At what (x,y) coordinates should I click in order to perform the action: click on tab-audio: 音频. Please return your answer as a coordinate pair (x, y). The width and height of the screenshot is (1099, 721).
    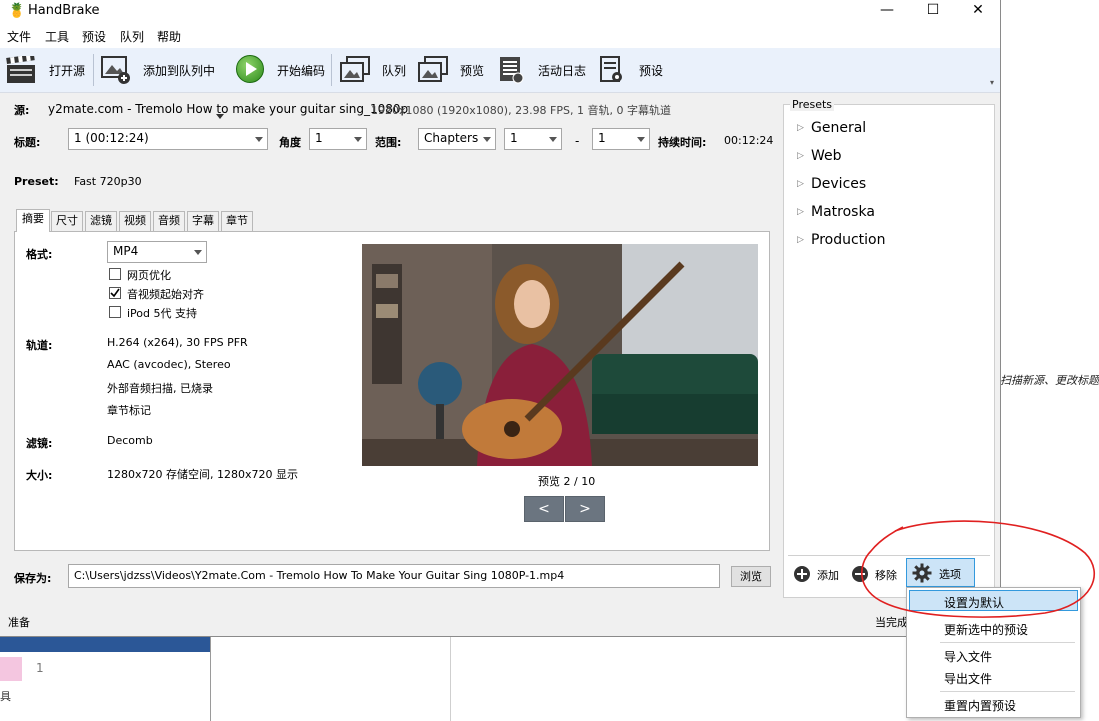
    Looking at the image, I should click on (169, 221).